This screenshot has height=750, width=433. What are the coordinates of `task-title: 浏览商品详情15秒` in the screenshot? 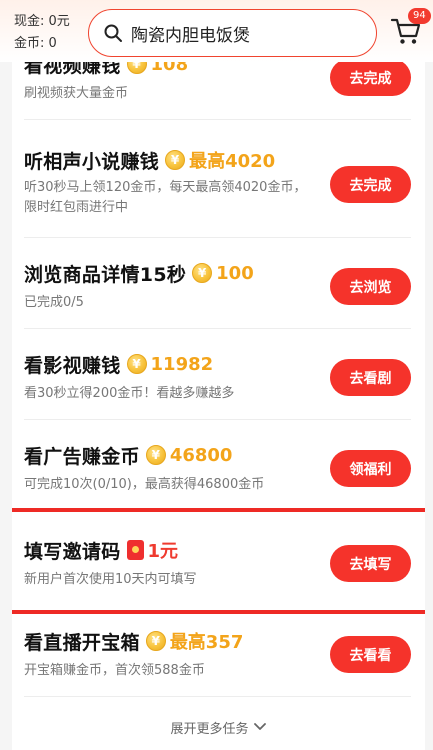 It's located at (105, 274).